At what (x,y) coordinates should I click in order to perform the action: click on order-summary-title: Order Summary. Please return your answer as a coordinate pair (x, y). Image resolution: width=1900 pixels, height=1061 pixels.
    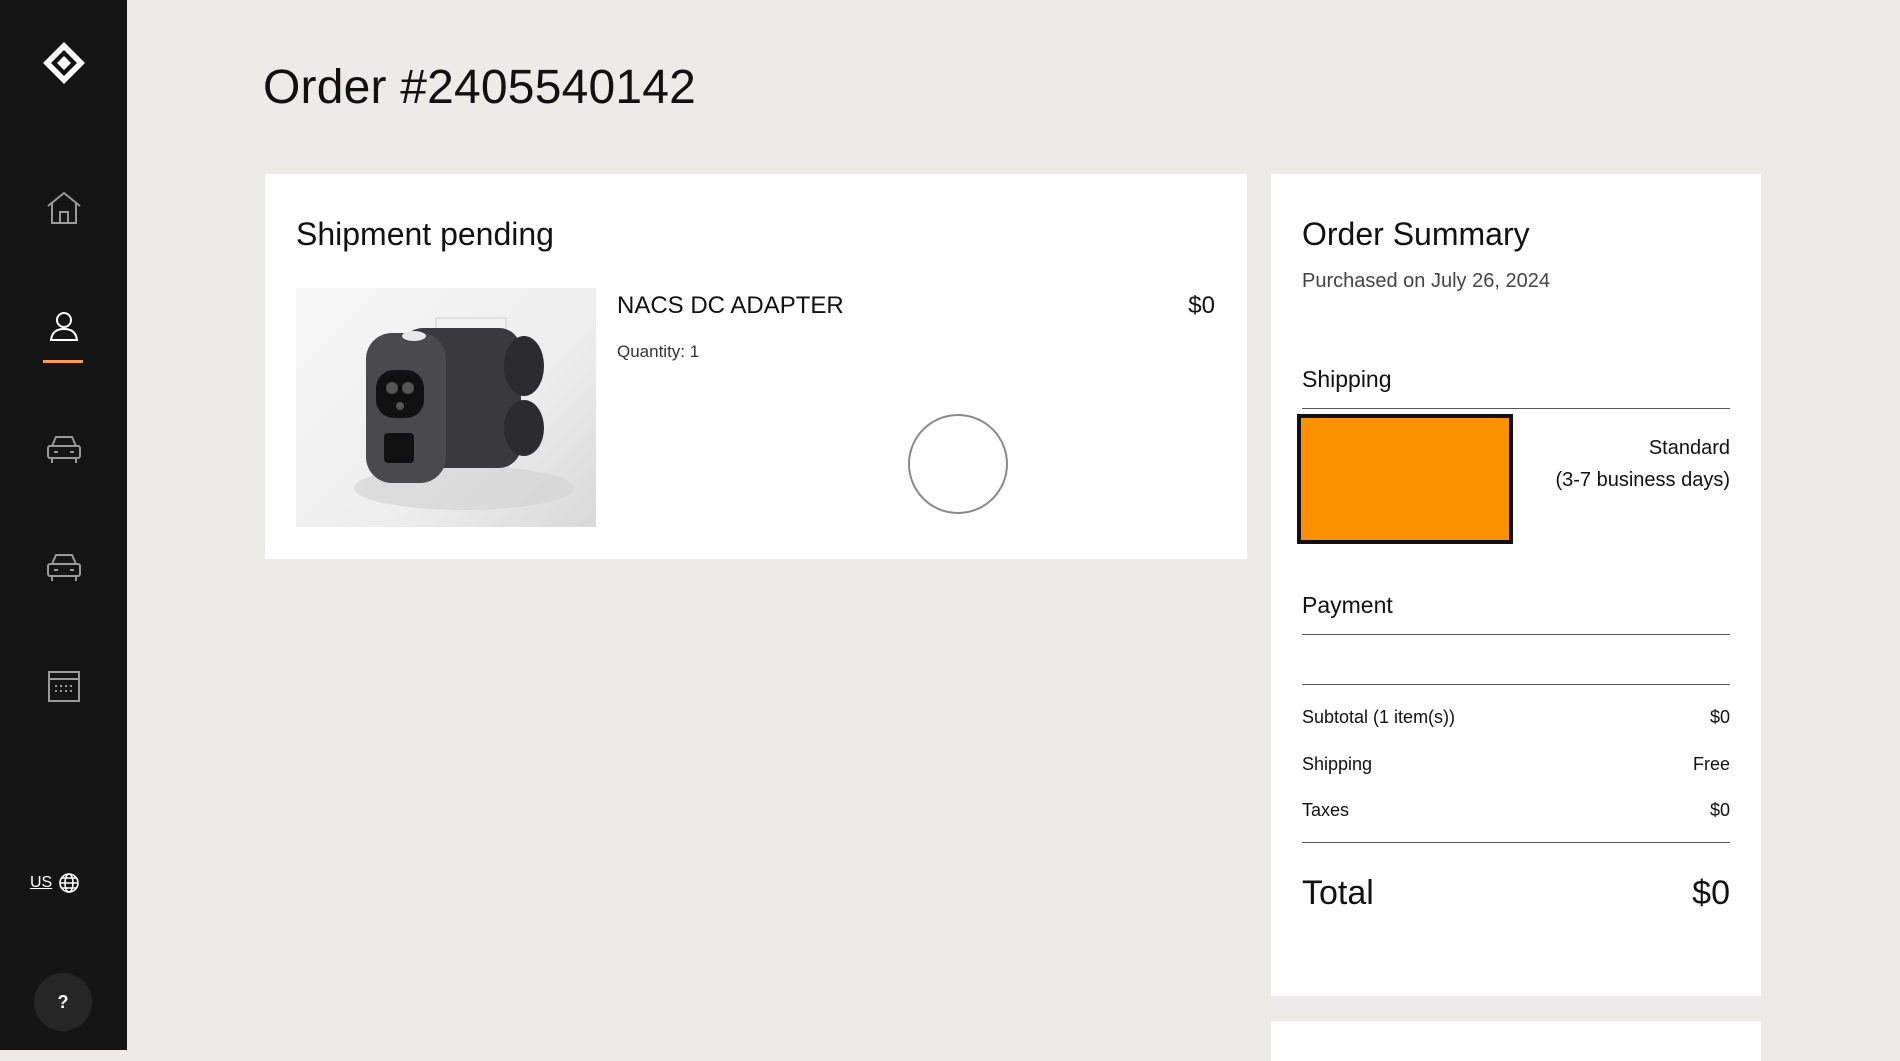
    Looking at the image, I should click on (1416, 234).